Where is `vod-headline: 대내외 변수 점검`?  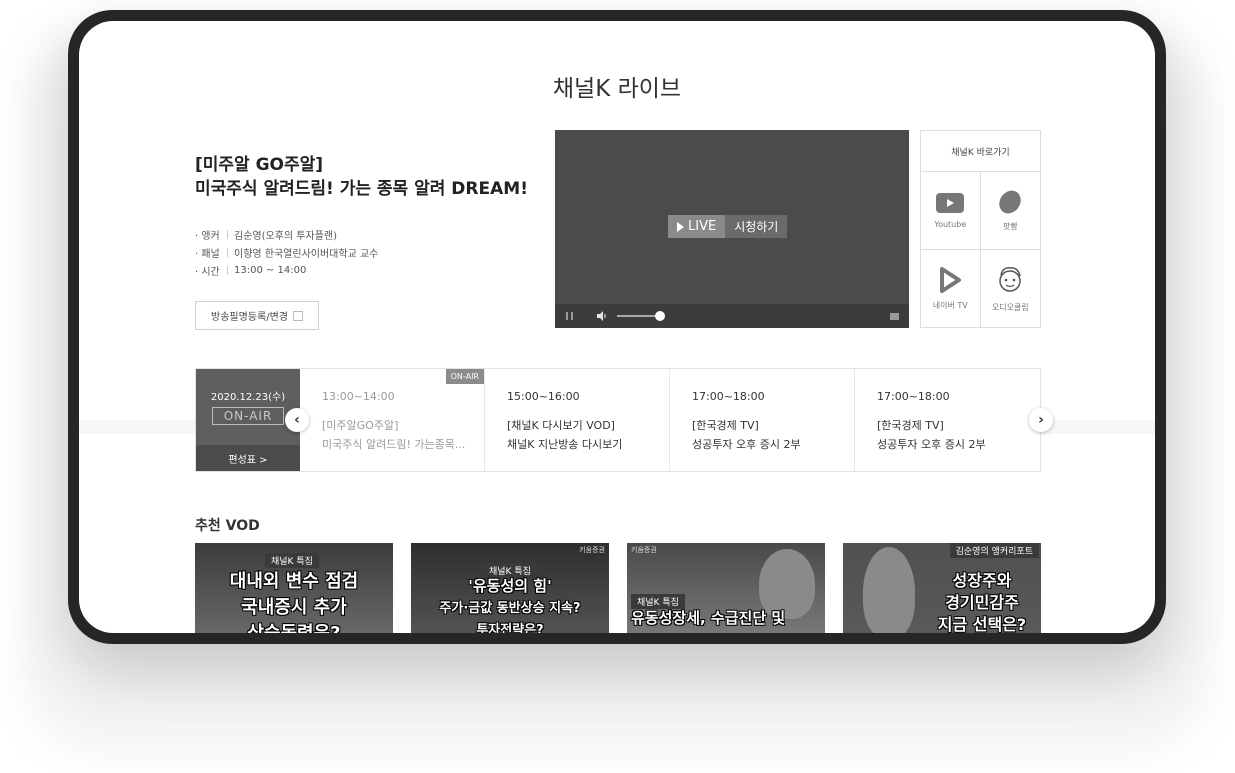
vod-headline: 대내외 변수 점검 is located at coordinates (294, 581).